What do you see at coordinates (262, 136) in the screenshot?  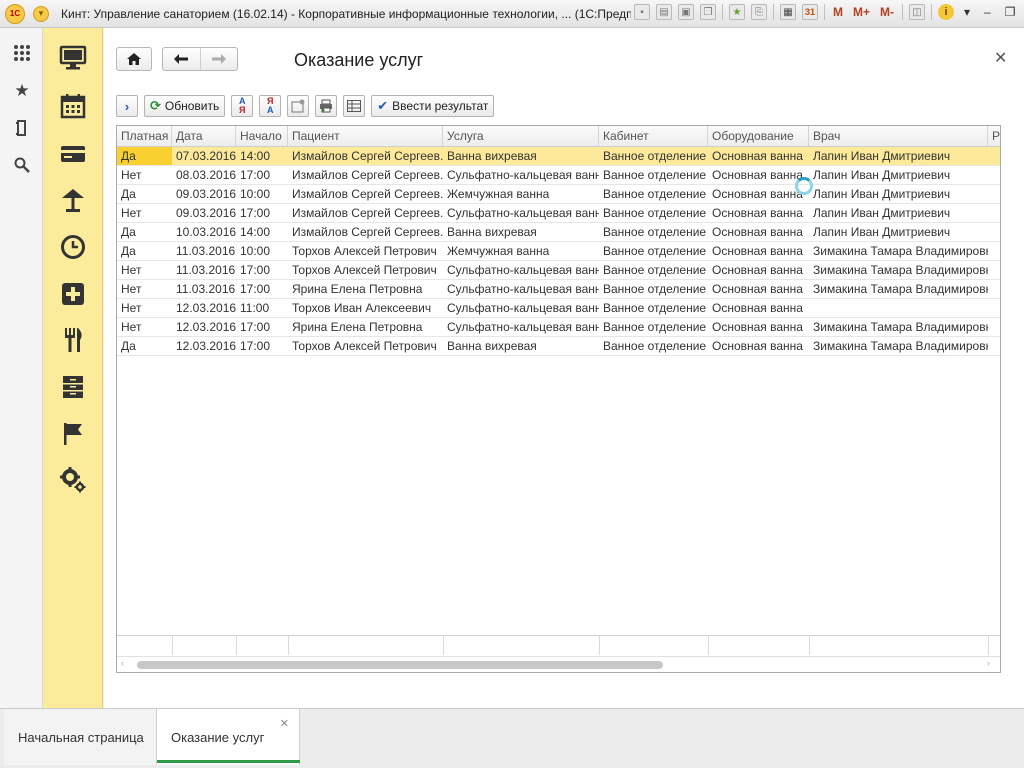 I see `column-header-start: Начало` at bounding box center [262, 136].